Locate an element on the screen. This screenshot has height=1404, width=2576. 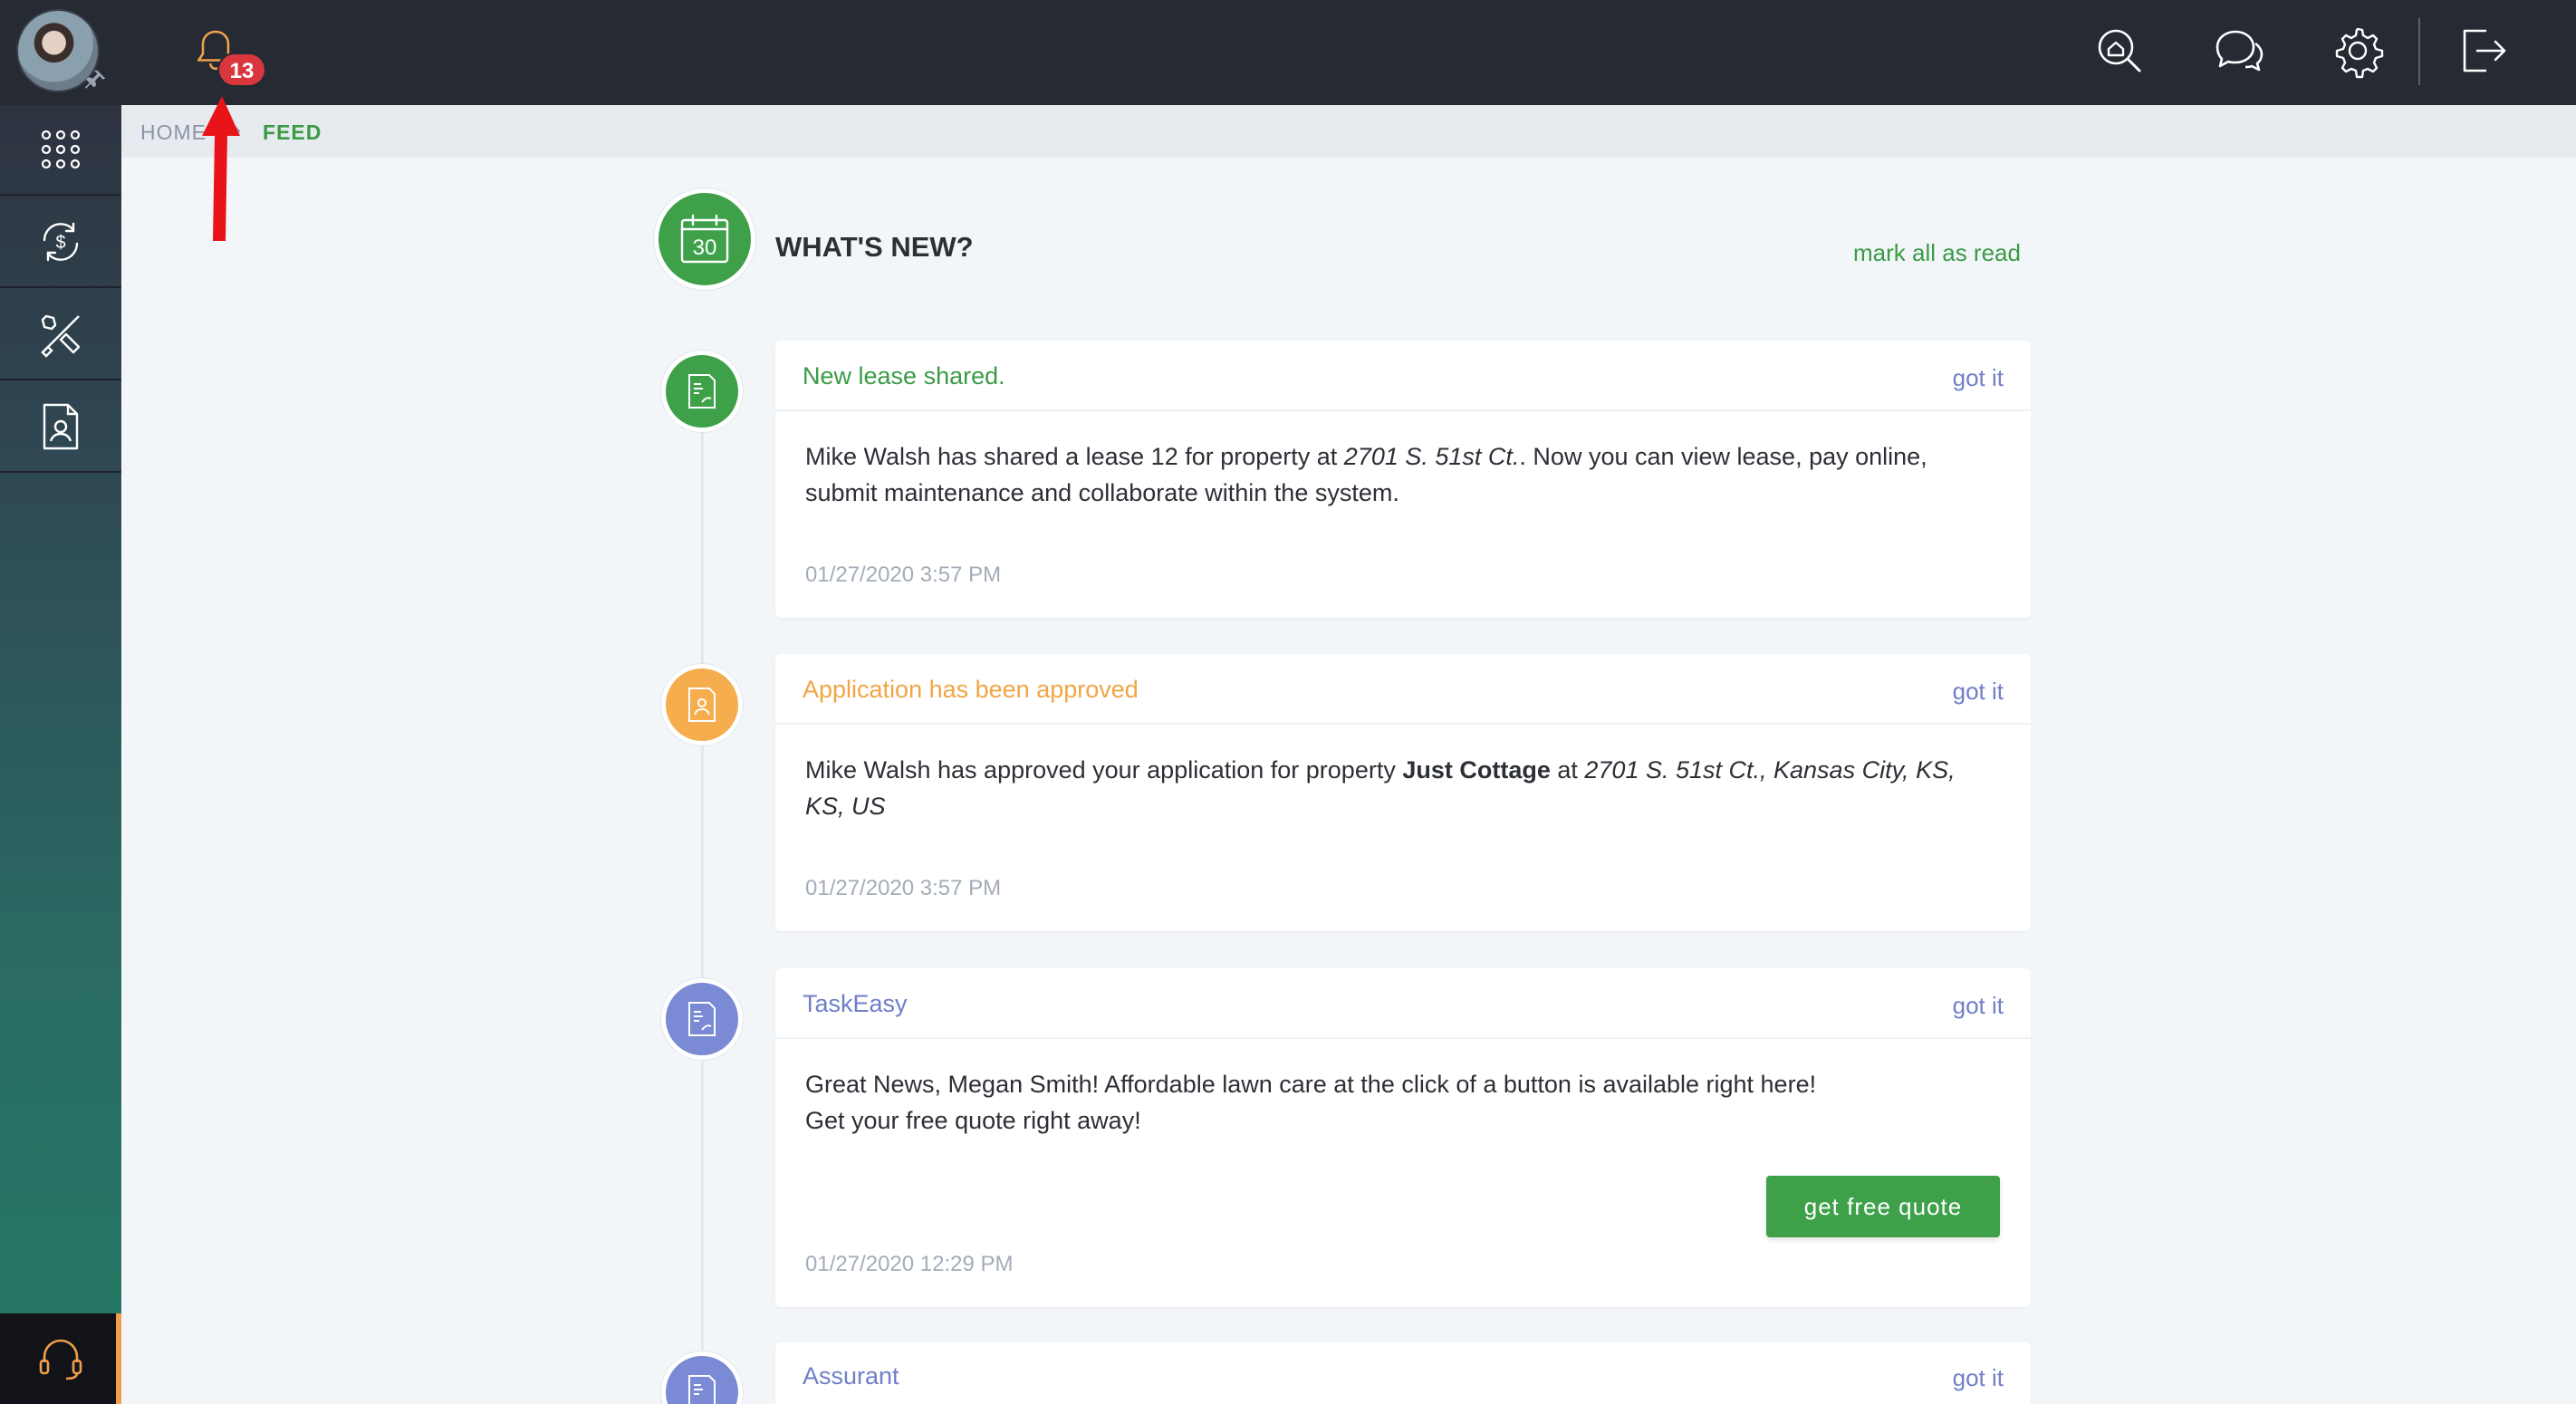
payments-icon: $ is located at coordinates (61, 242).